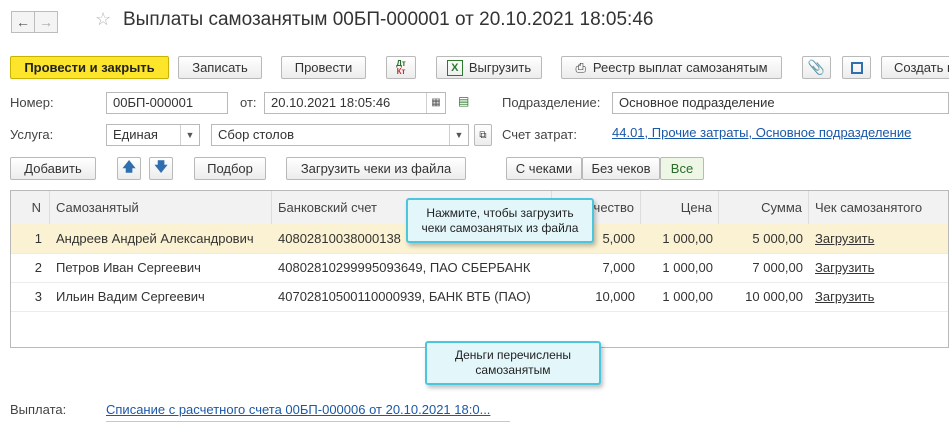 The height and width of the screenshot is (427, 949). I want to click on cell-account: 40802810299995093649, ПАО СБЕРБАНК, so click(404, 267).